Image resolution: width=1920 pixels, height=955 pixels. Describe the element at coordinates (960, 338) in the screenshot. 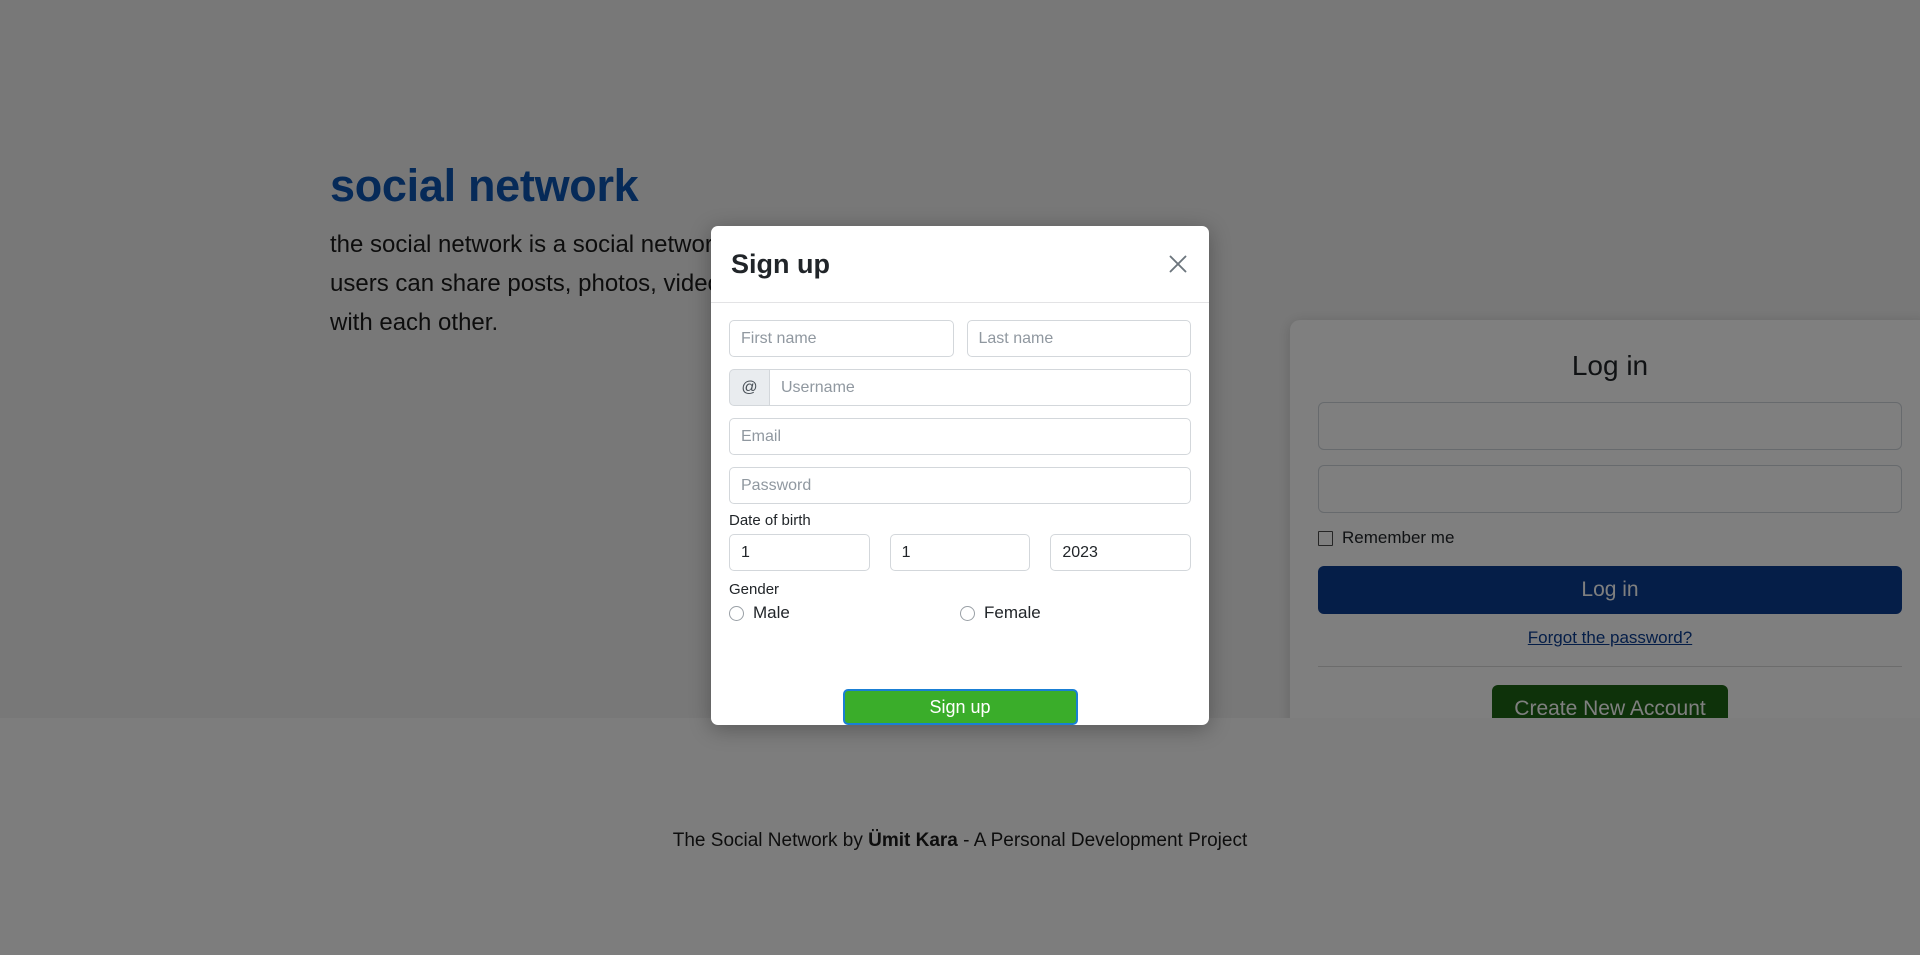

I see `name-fields-row` at that location.